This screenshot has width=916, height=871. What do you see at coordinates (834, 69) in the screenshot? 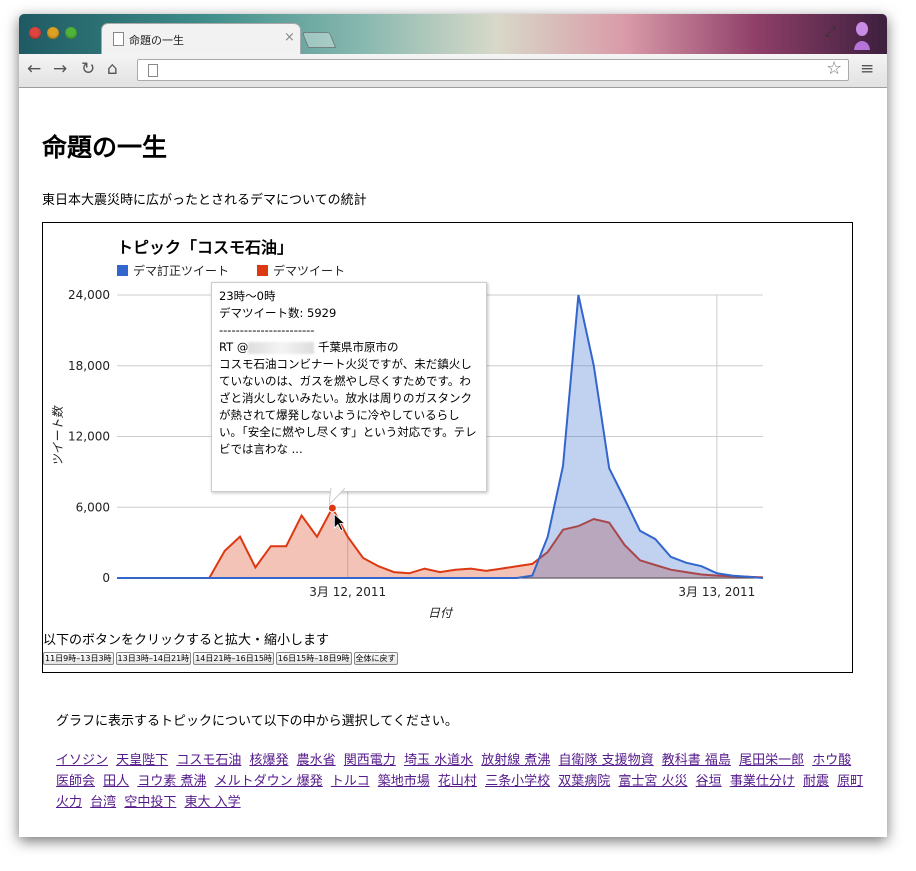
I see `bookmark-star-icon: ☆` at bounding box center [834, 69].